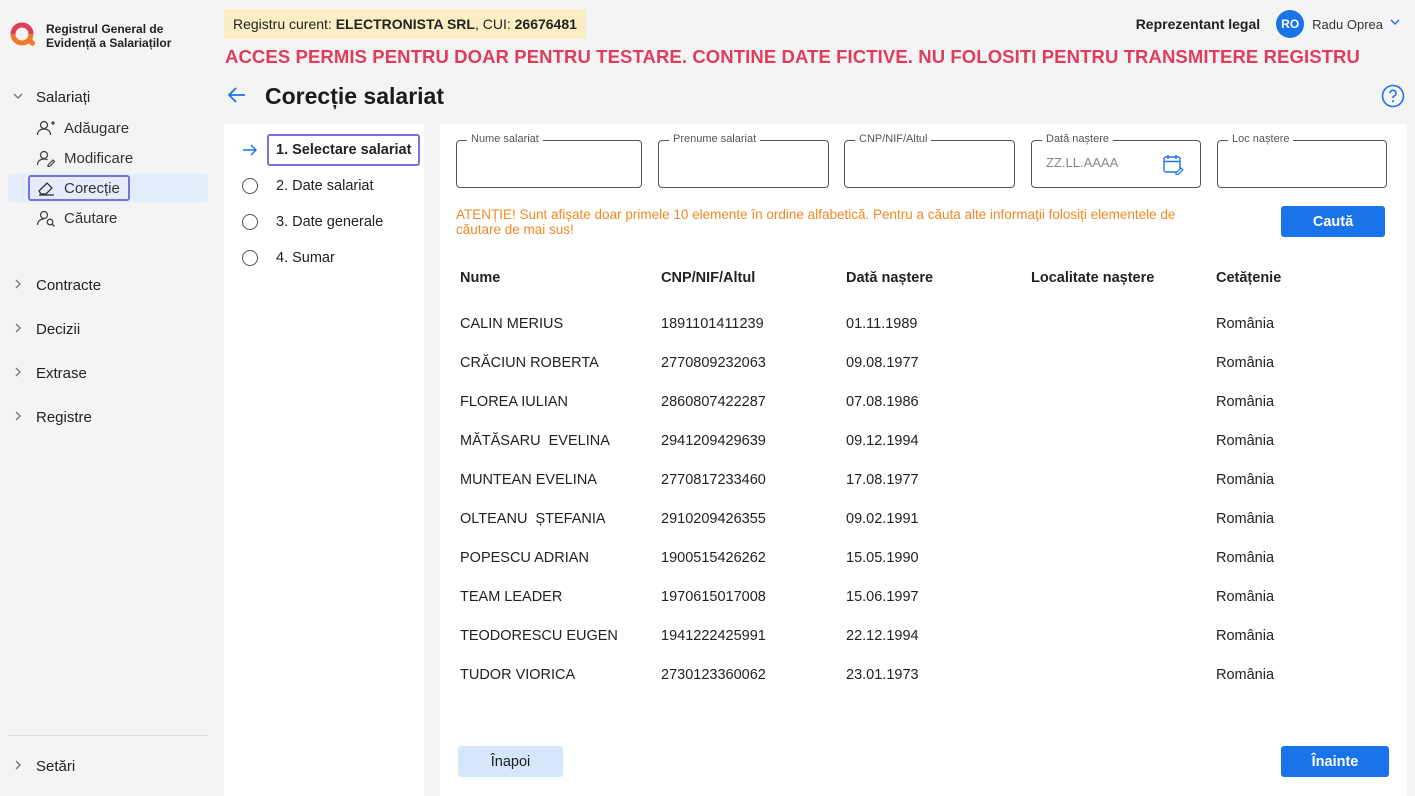 This screenshot has height=796, width=1415. I want to click on search-button: Caută, so click(1333, 221).